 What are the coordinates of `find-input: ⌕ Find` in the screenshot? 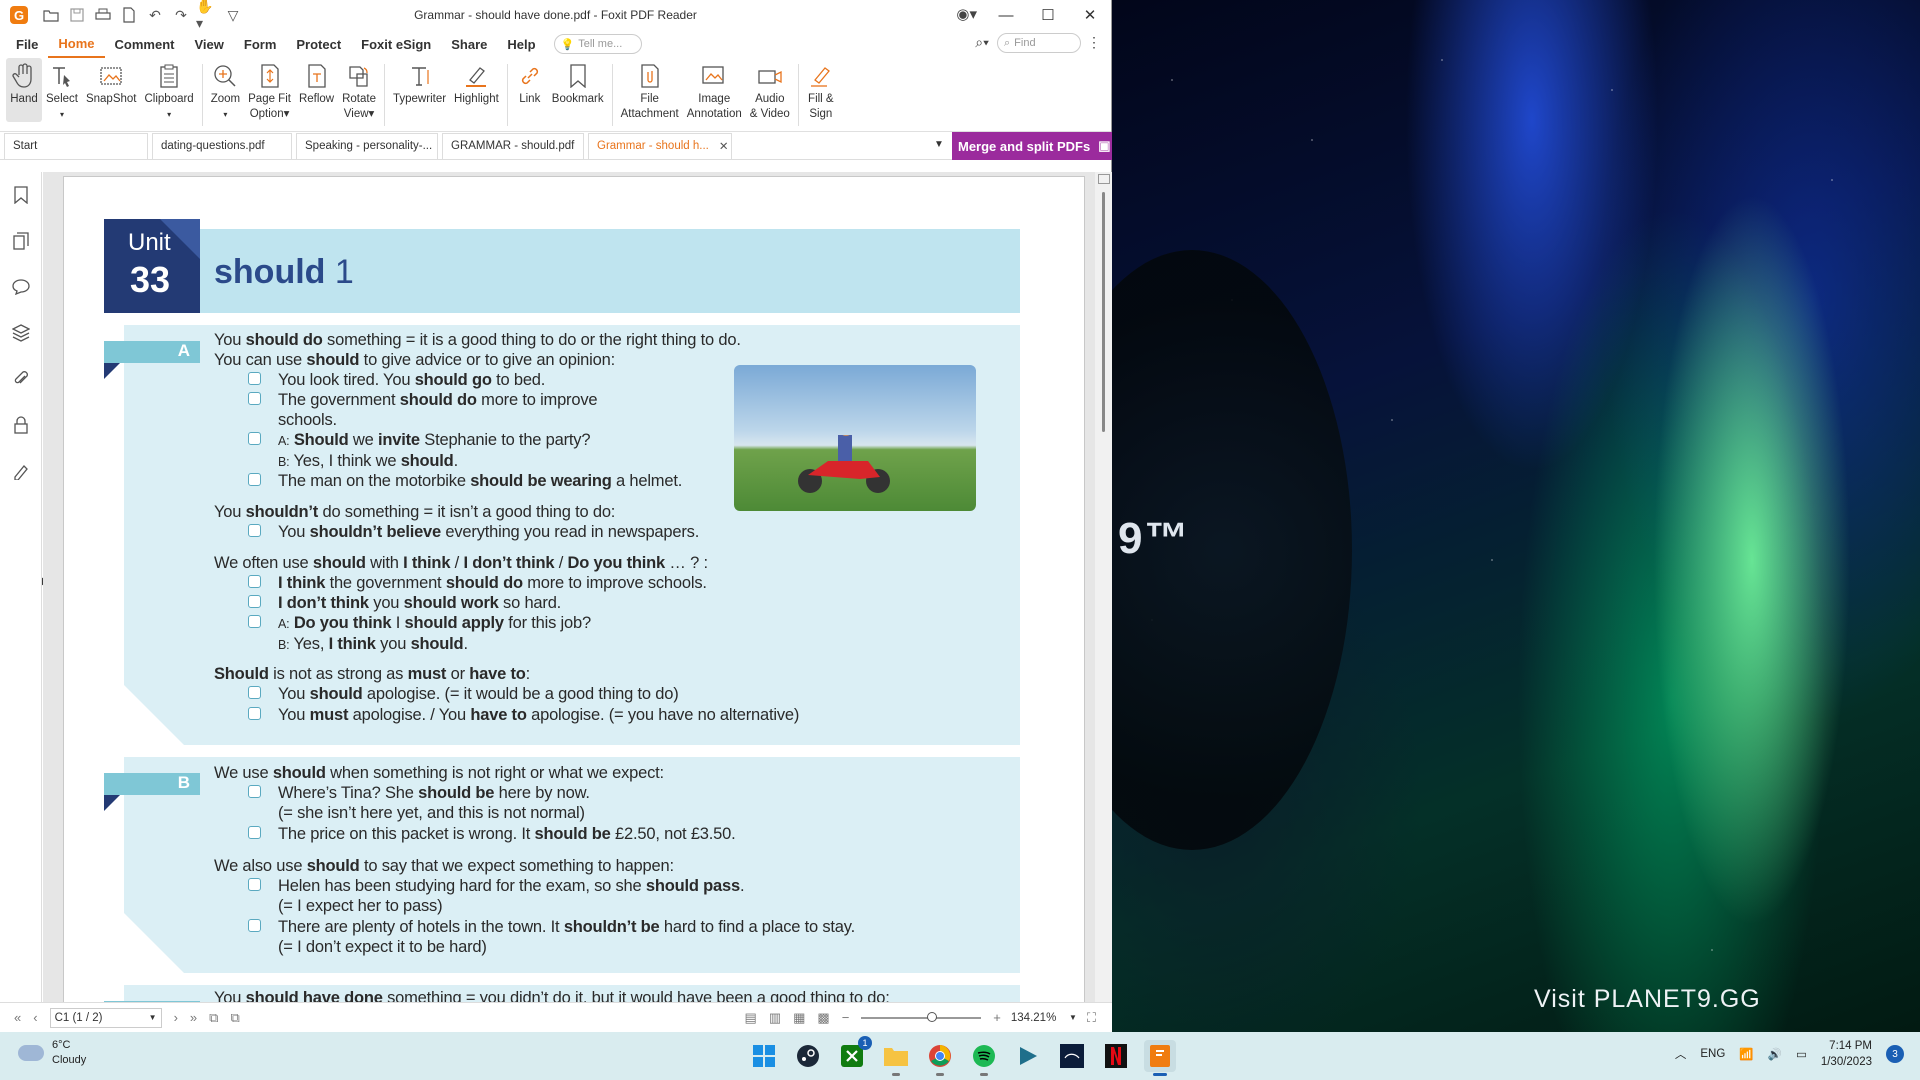 It's located at (1039, 43).